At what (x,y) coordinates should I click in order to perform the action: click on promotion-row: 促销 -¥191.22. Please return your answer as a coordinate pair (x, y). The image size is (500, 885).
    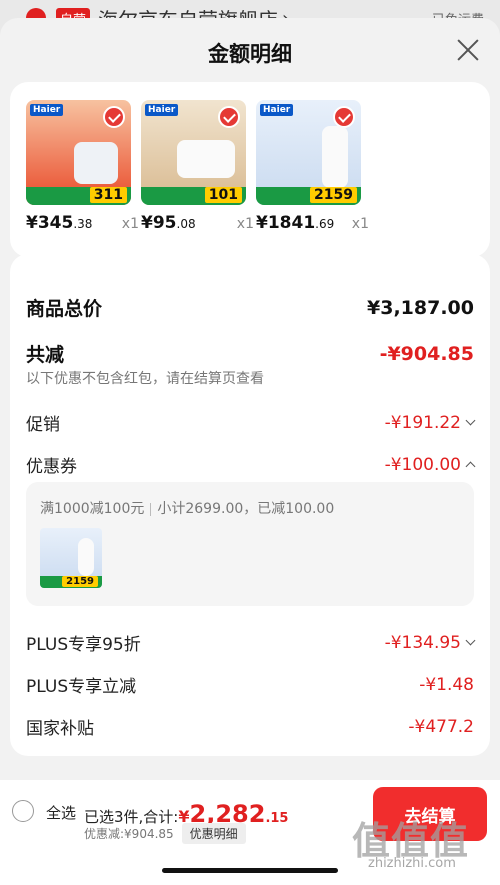
    Looking at the image, I should click on (251, 422).